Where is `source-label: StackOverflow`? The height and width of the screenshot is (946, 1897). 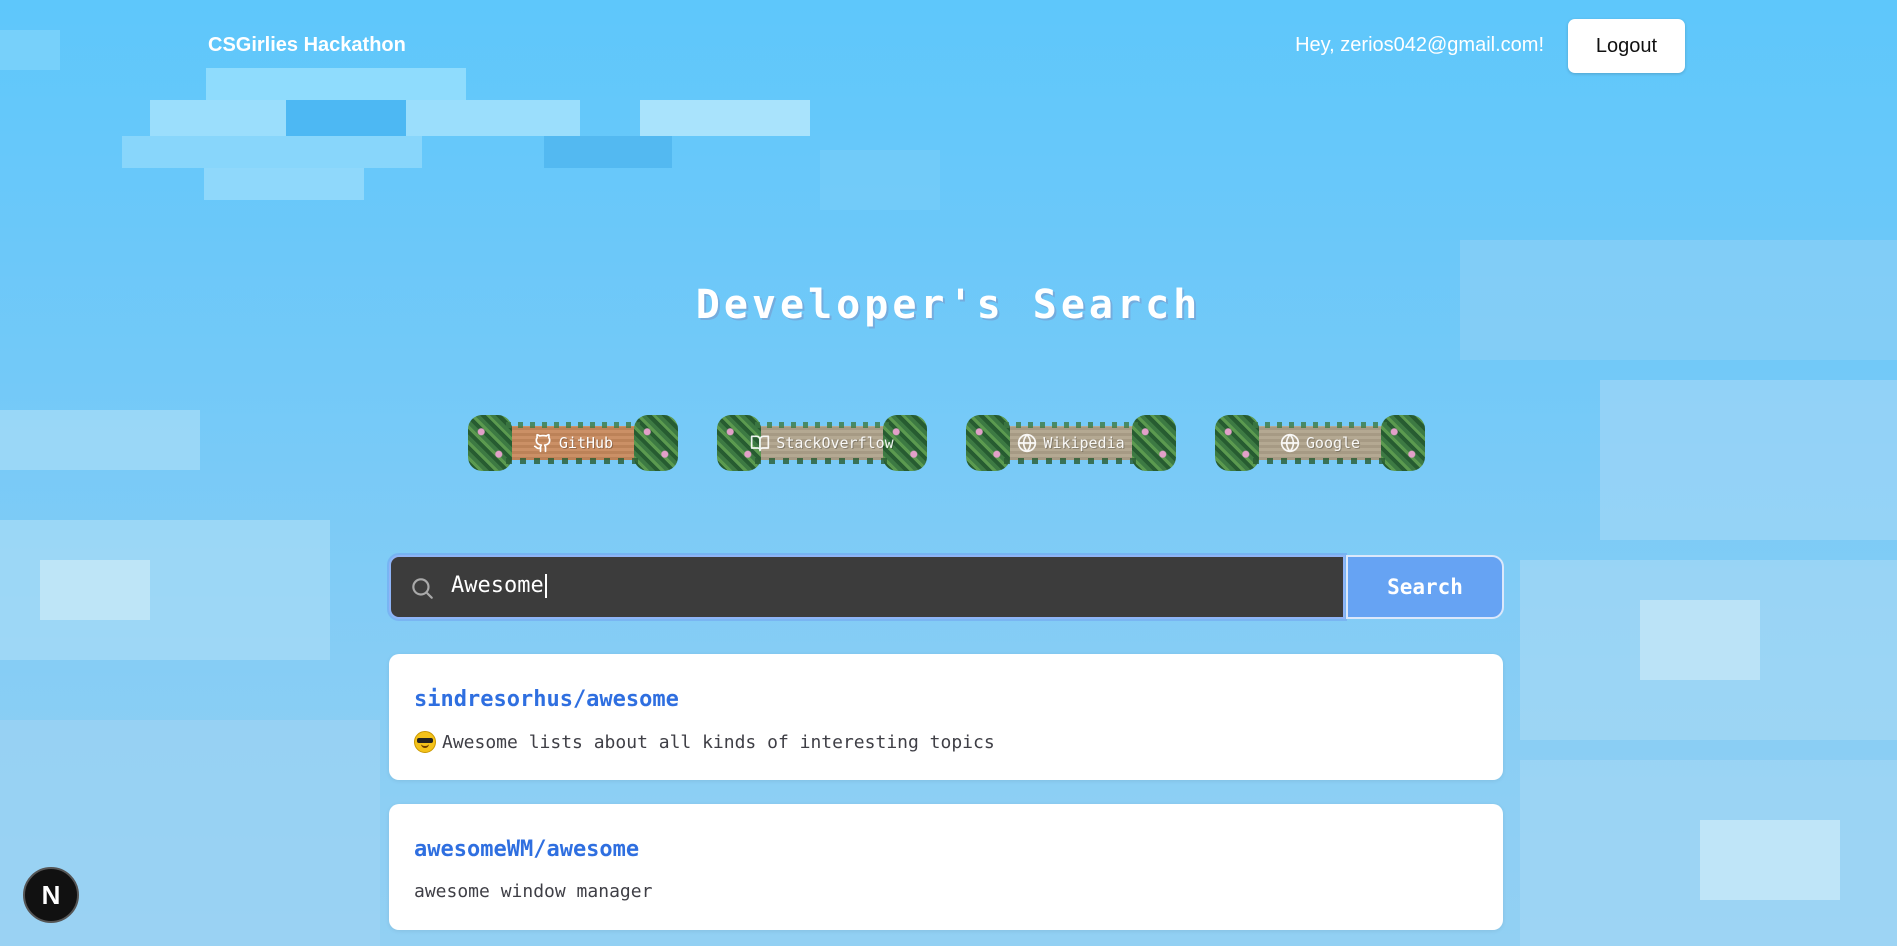
source-label: StackOverflow is located at coordinates (835, 443).